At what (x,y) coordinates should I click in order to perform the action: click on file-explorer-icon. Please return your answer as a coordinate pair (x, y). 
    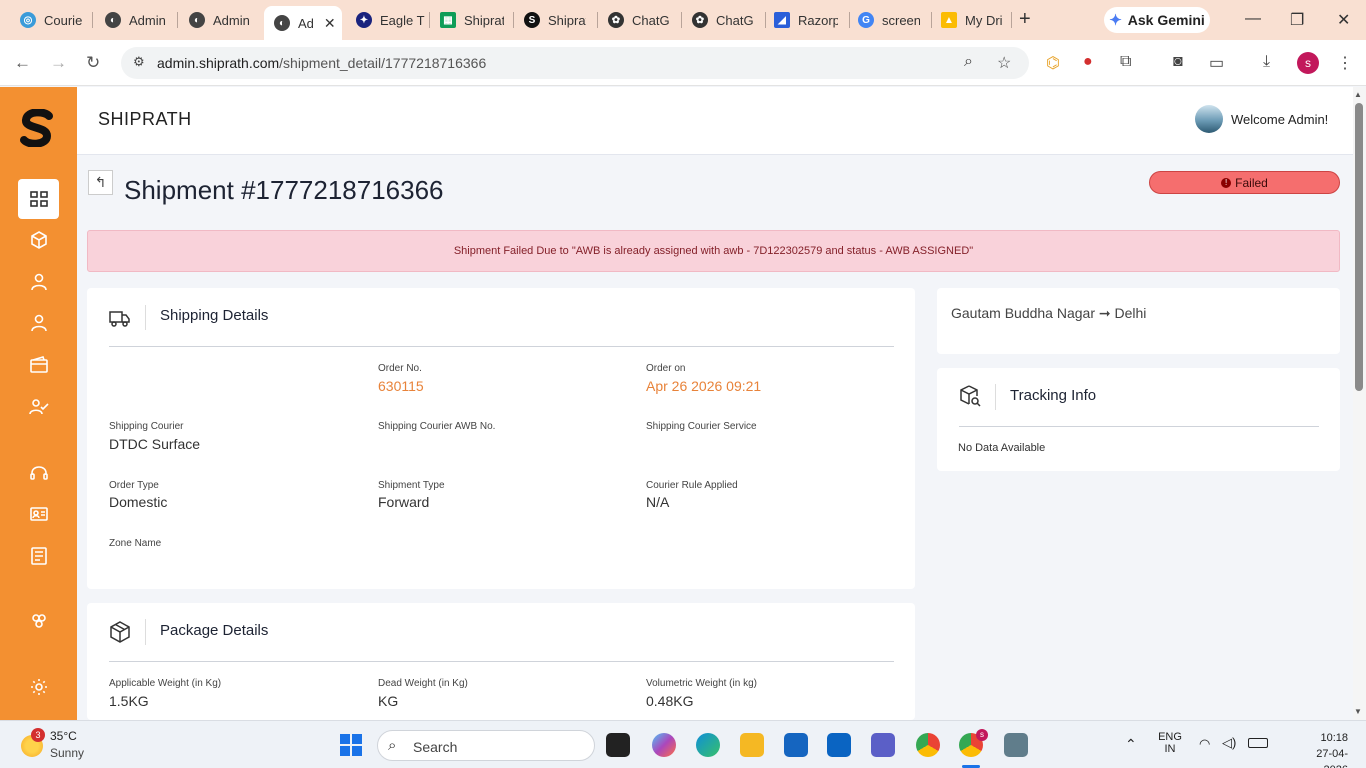
    Looking at the image, I should click on (752, 745).